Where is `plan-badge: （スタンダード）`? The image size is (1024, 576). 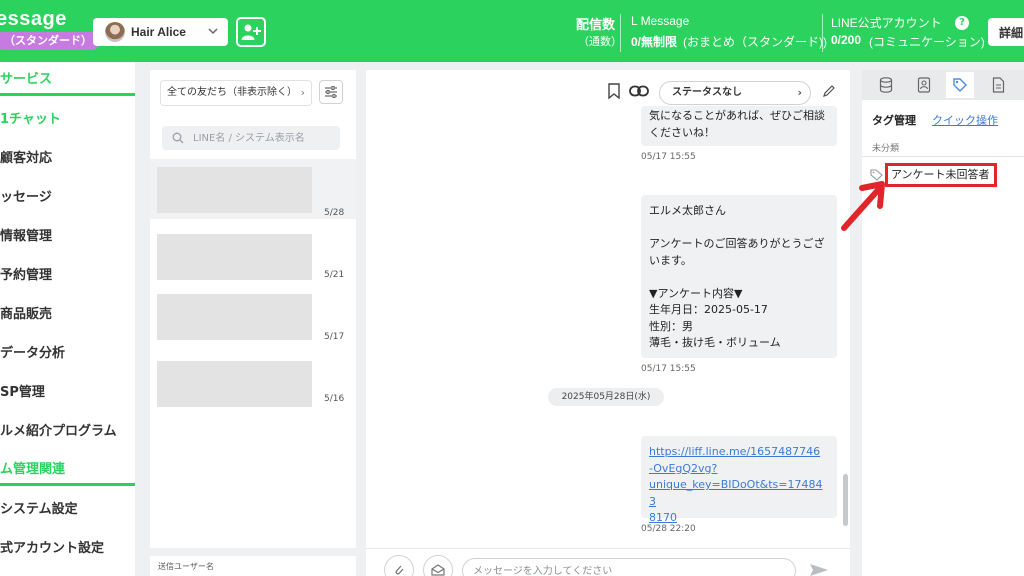
plan-badge: （スタンダード） is located at coordinates (50, 41).